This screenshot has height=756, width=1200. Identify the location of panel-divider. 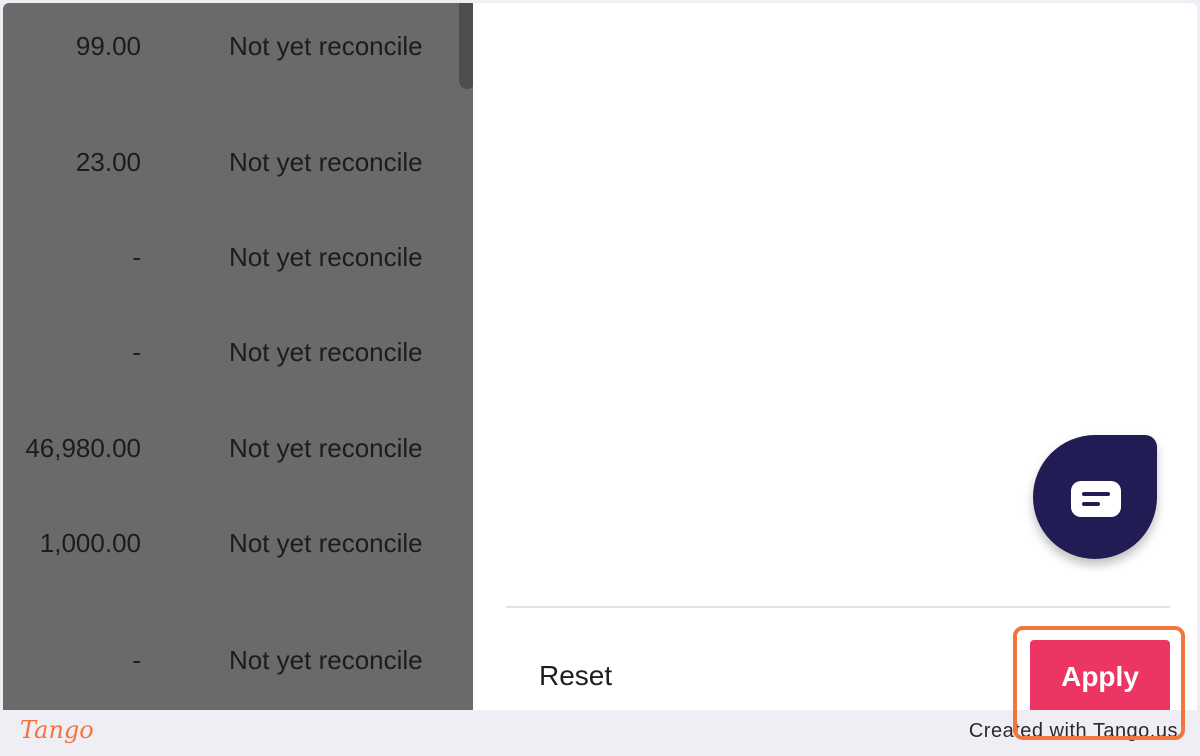
(838, 607).